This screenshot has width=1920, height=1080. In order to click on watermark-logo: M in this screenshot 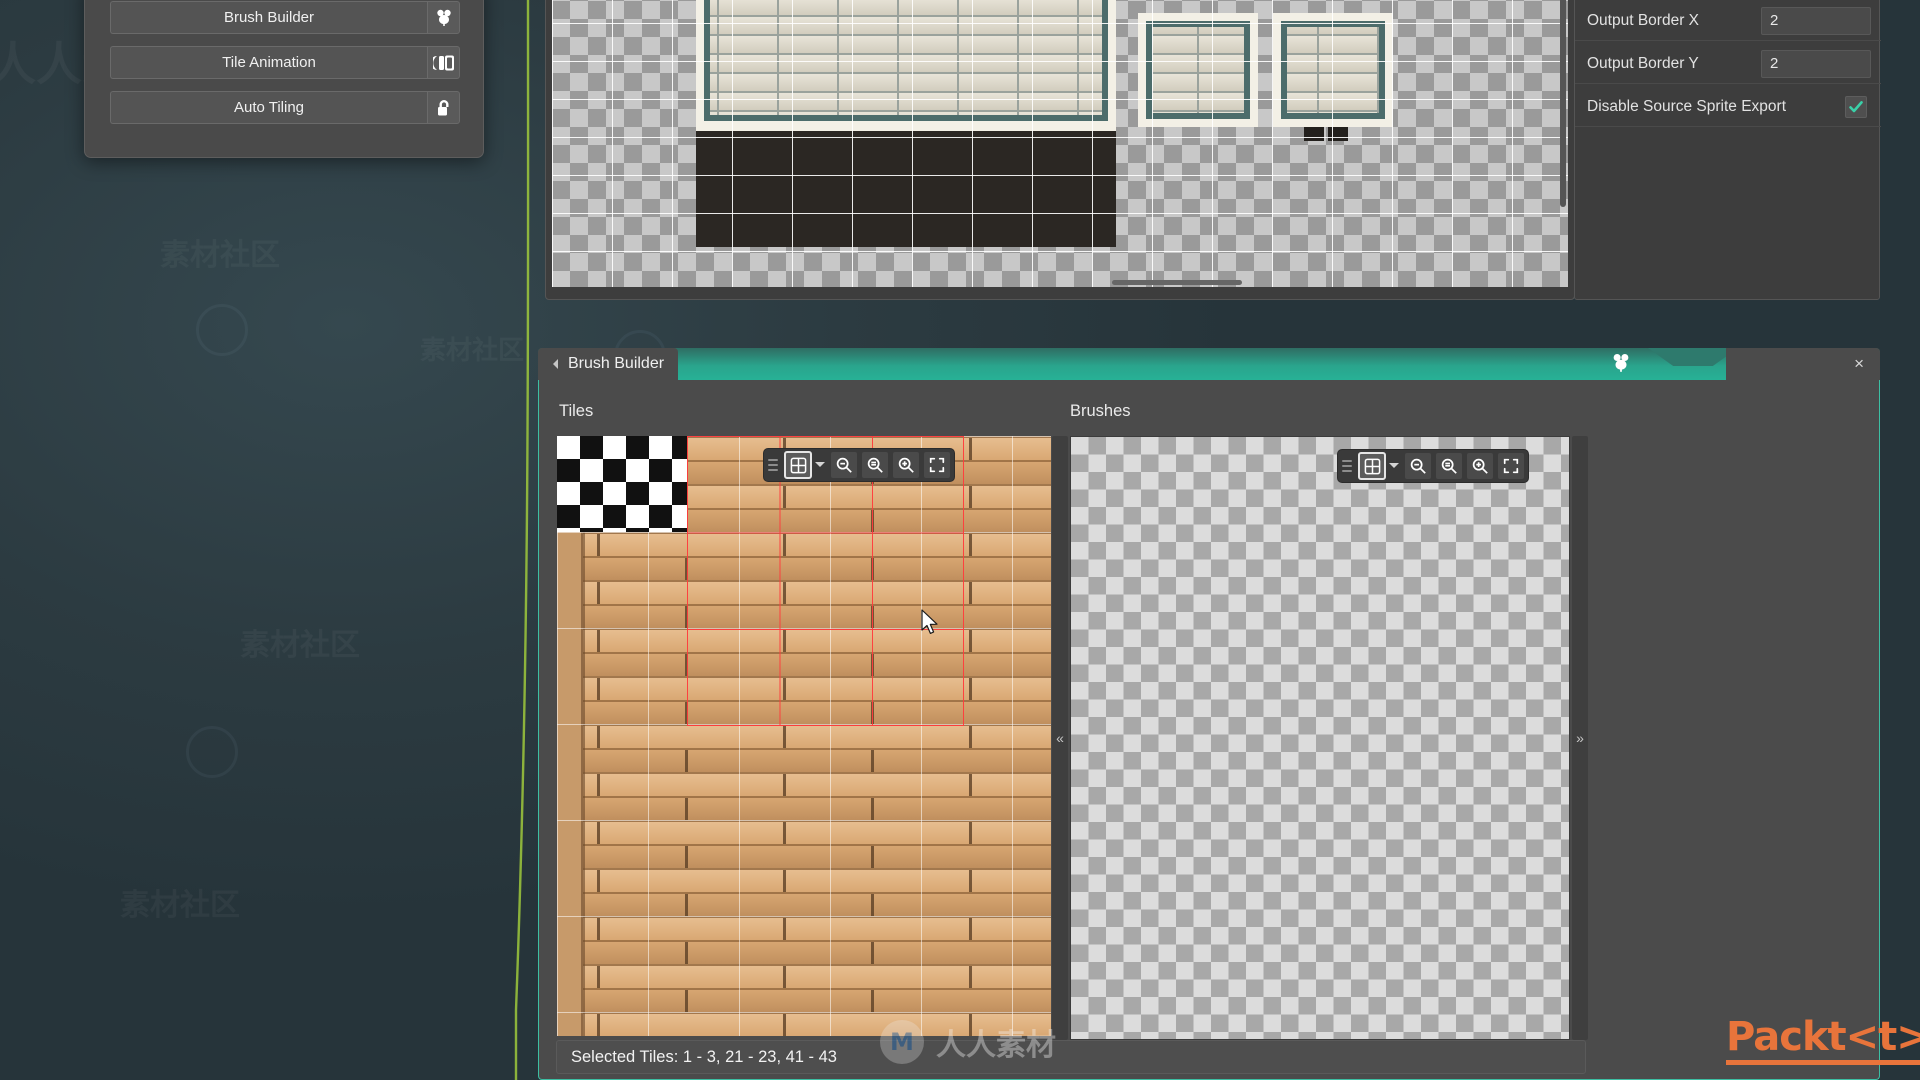, I will do `click(902, 1042)`.